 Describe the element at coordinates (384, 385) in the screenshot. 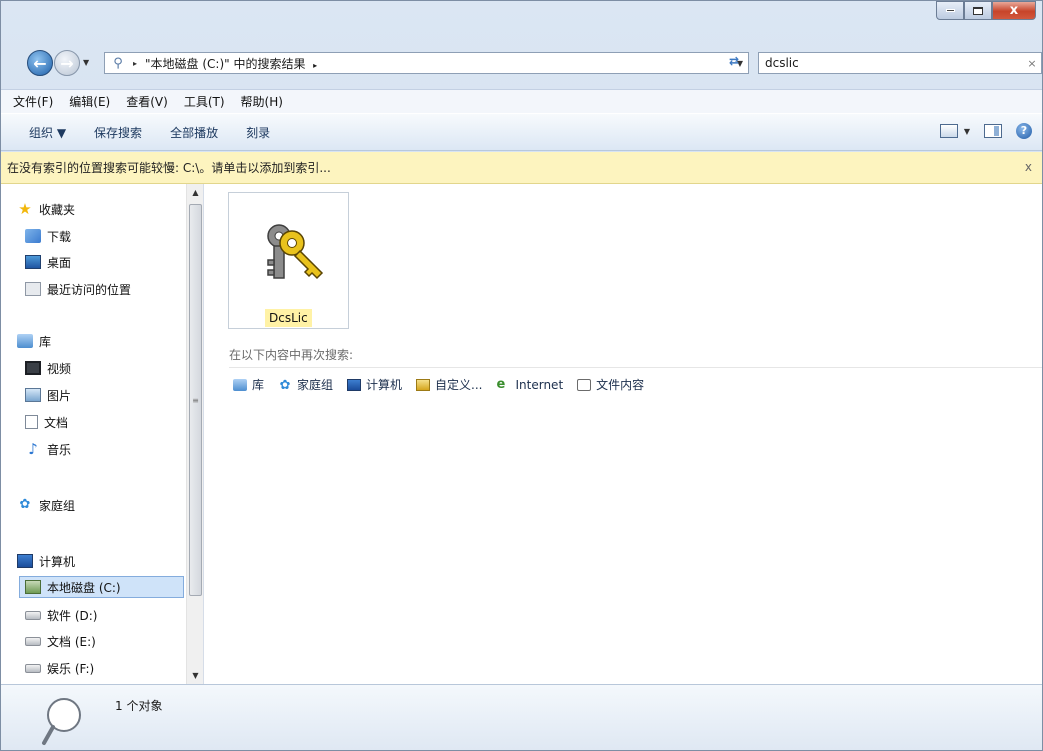

I see `link-label: 计算机` at that location.